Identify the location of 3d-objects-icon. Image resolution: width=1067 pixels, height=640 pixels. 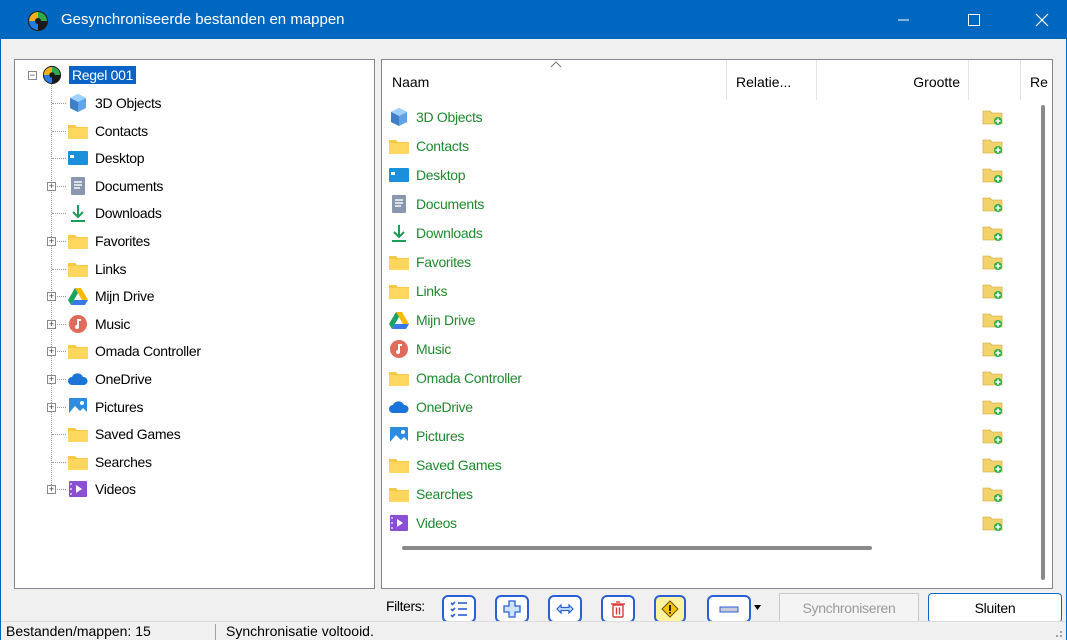
(399, 117).